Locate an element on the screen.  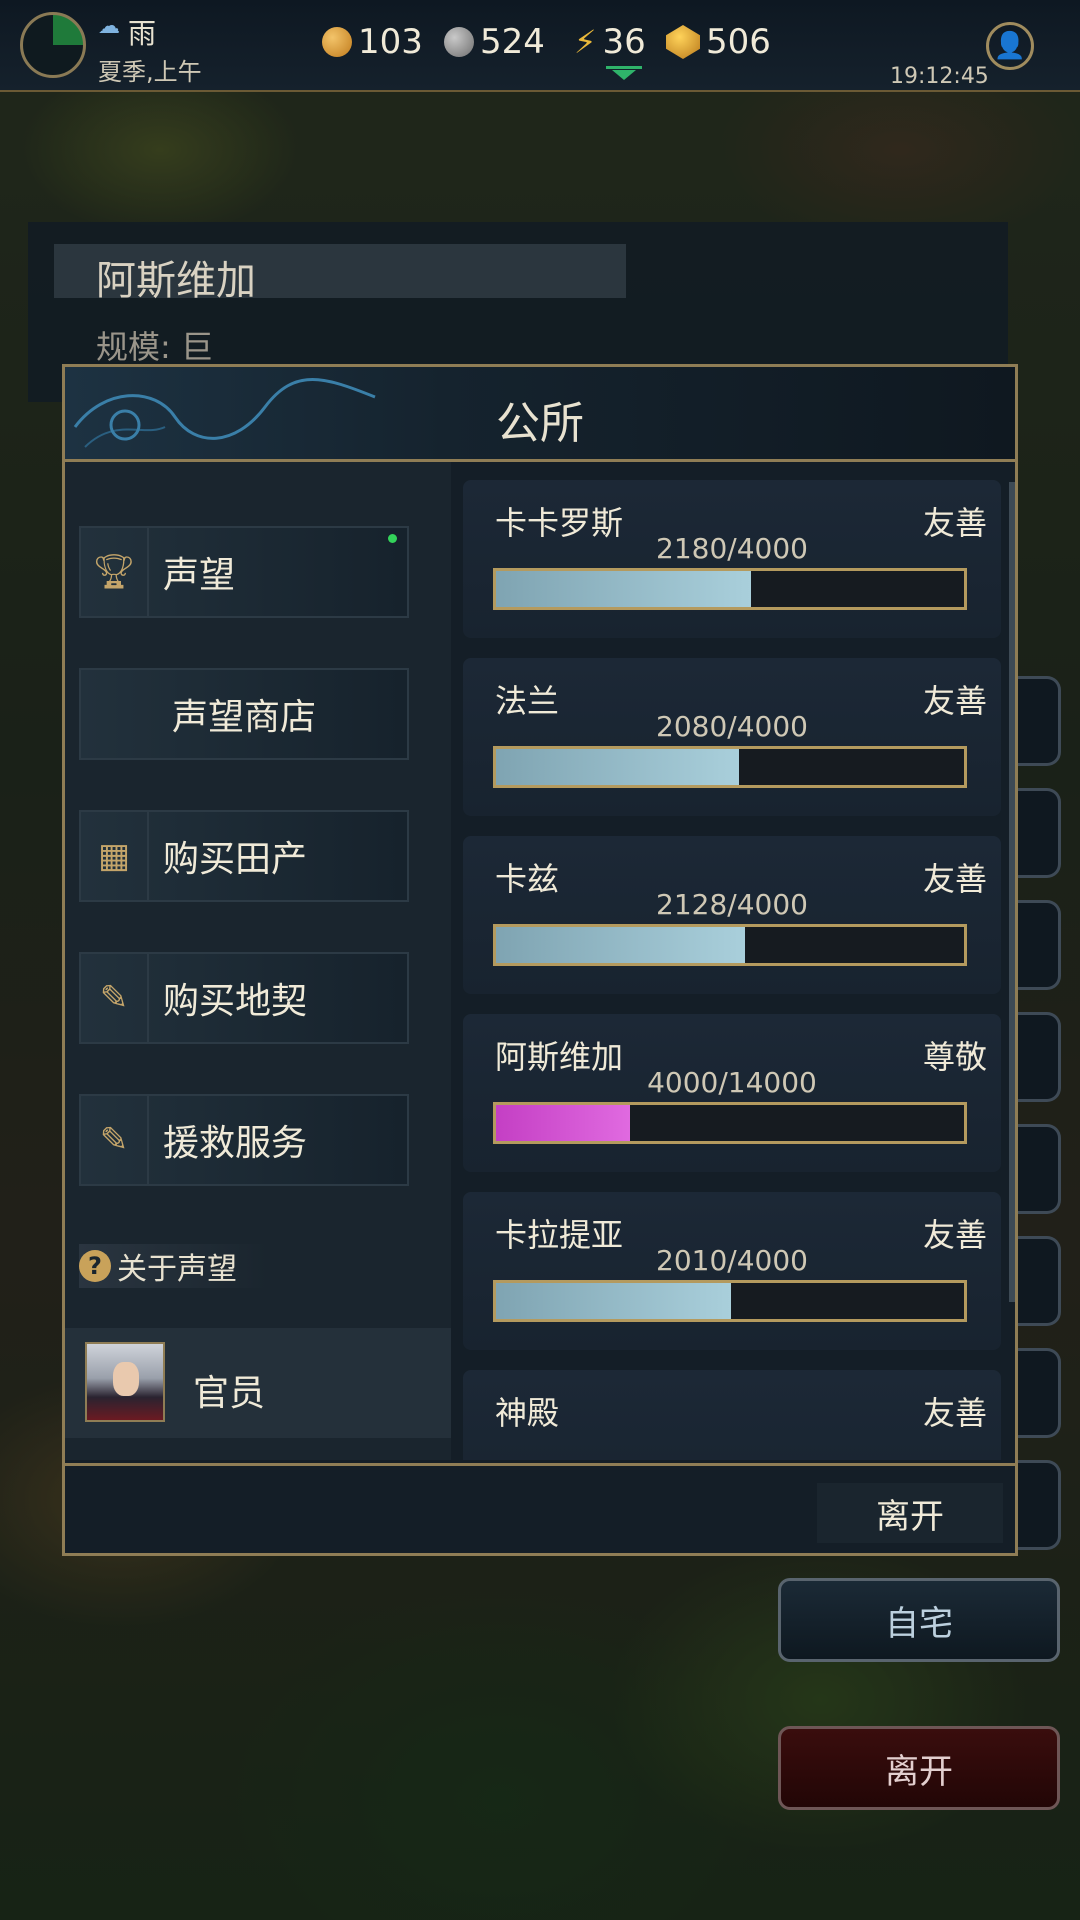
dialog-footer-divider is located at coordinates (540, 1464).